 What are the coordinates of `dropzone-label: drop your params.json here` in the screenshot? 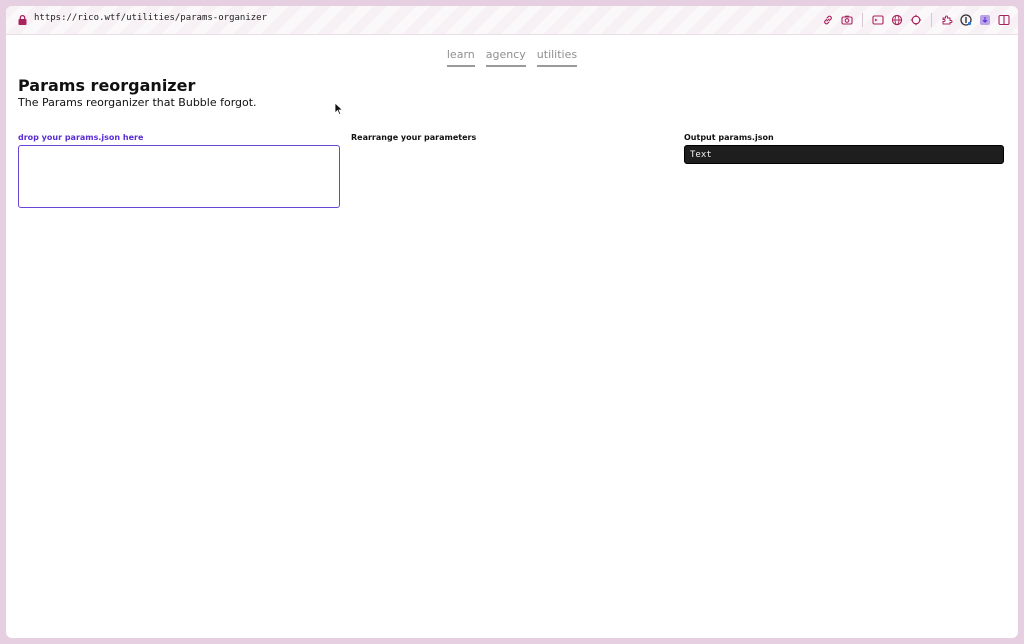 It's located at (81, 137).